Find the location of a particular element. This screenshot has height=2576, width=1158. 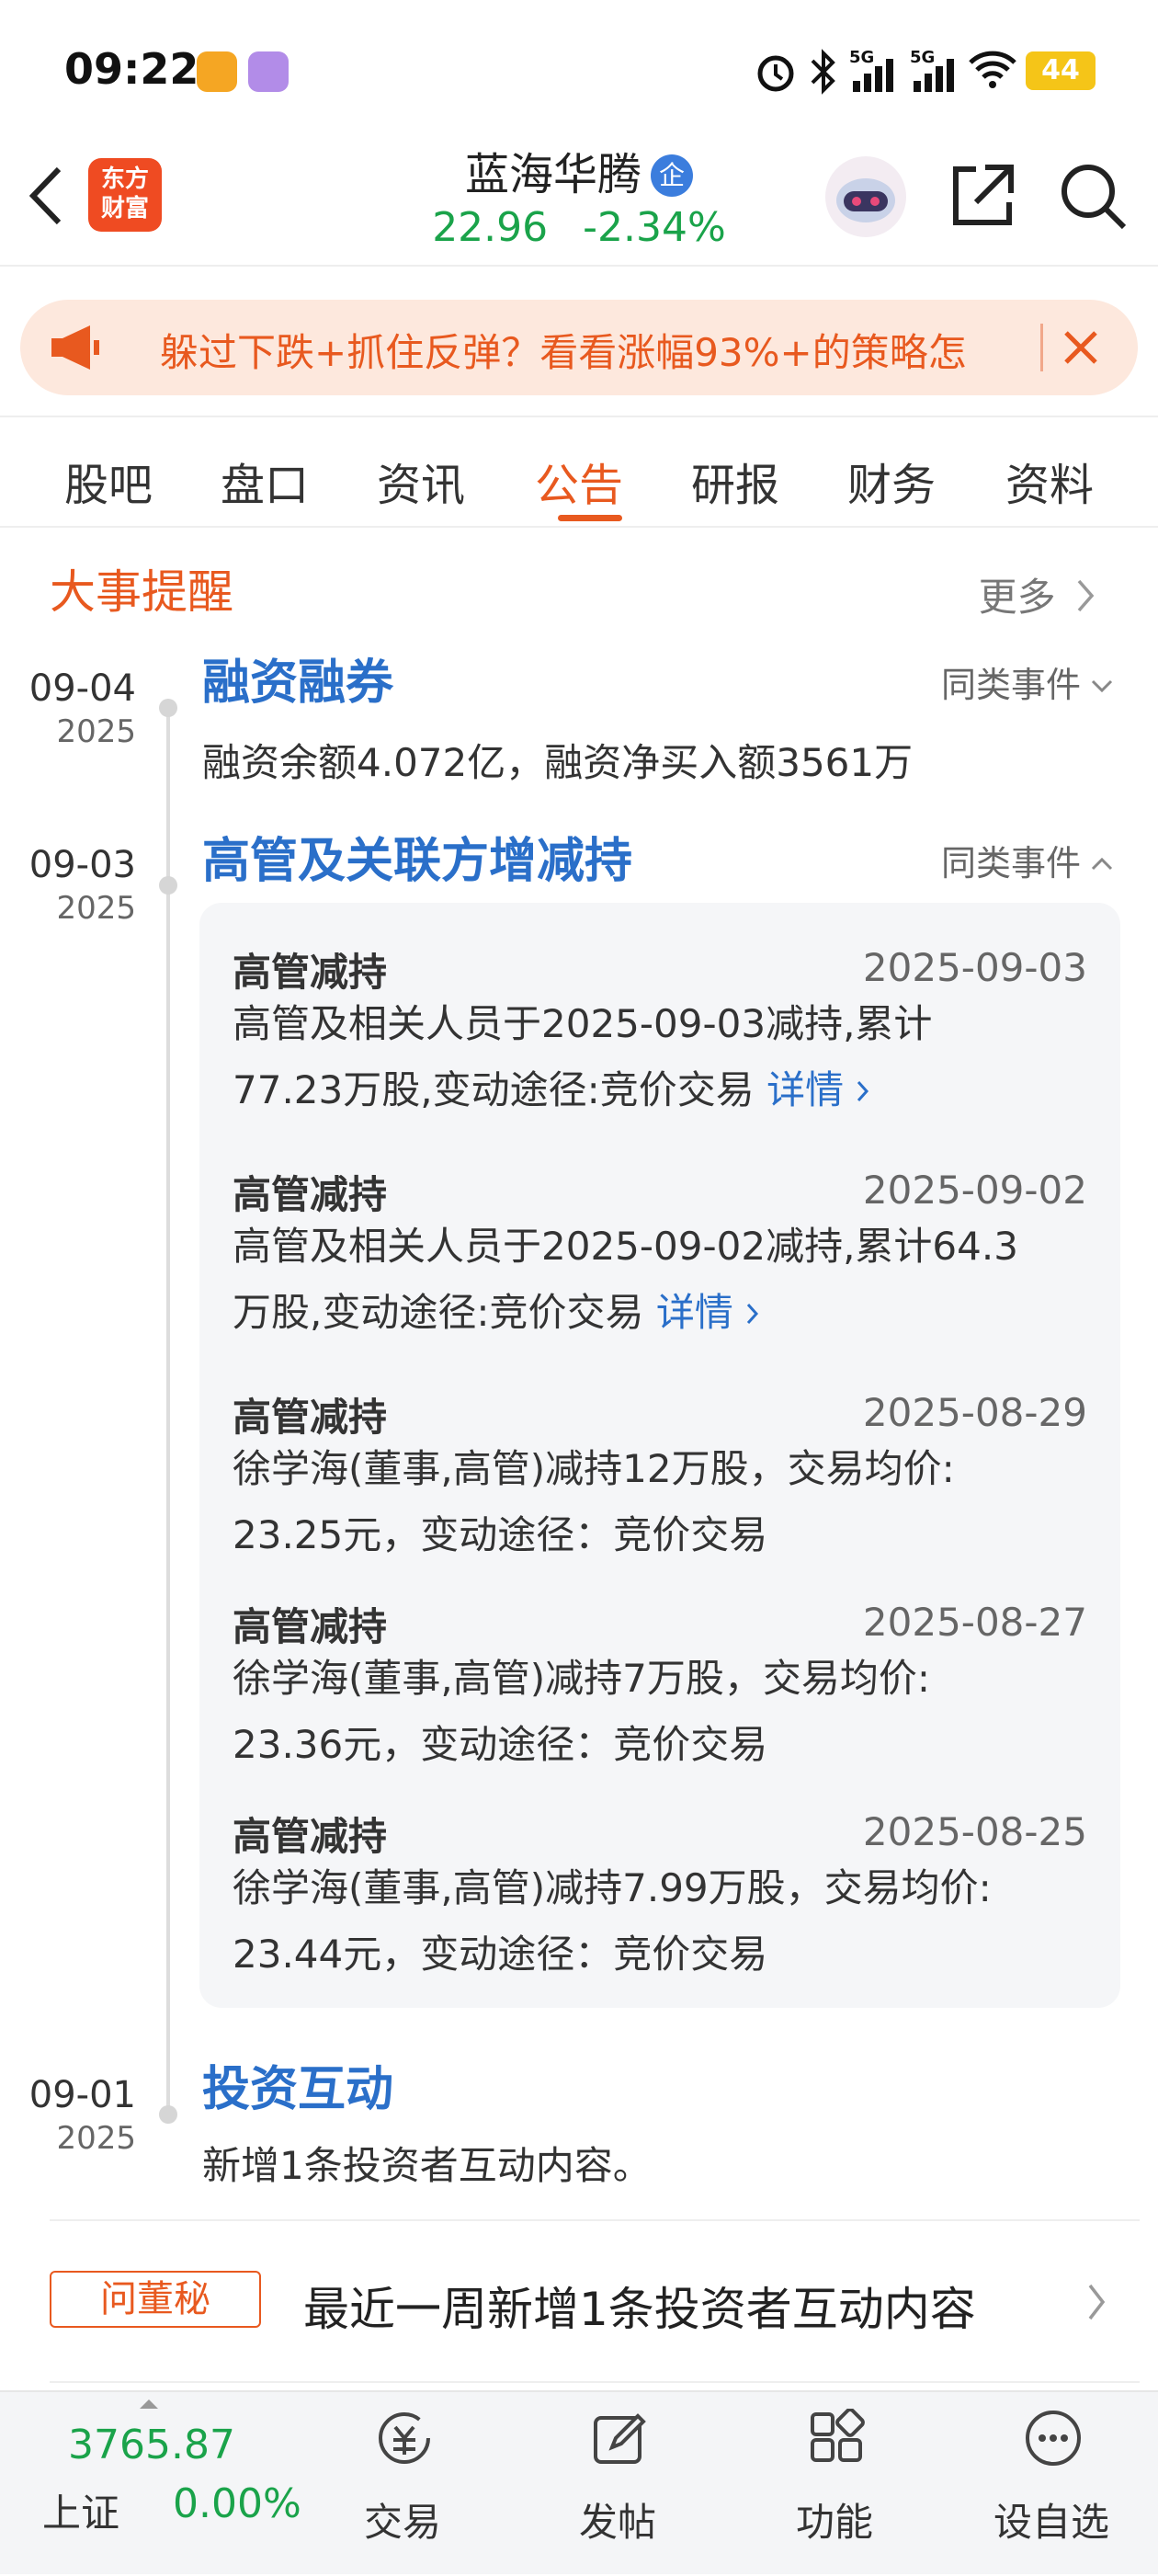

ask-secretary-tag: 问董秘 is located at coordinates (155, 2299).